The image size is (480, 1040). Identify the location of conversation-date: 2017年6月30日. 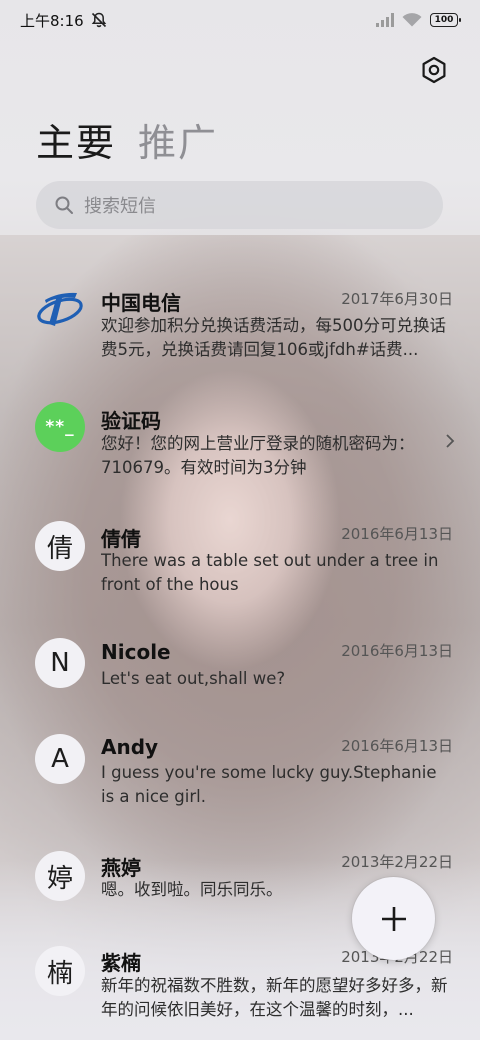
(397, 299).